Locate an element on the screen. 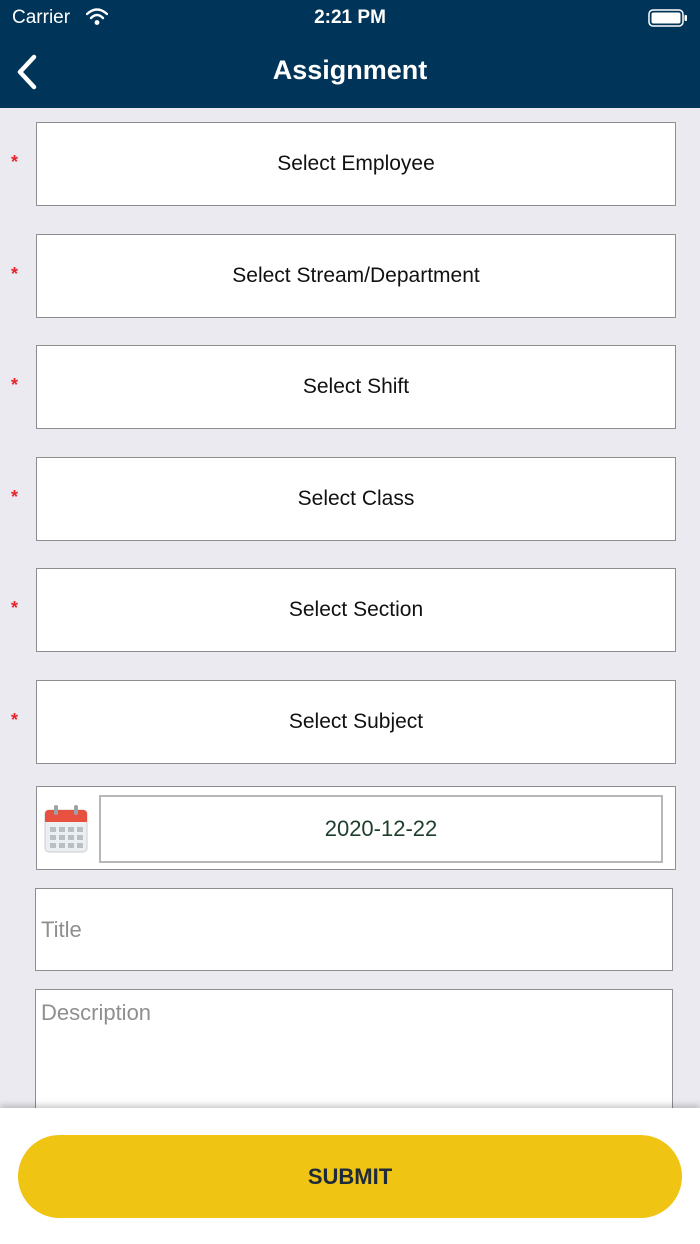 The image size is (700, 1244). clock-time: 2:21 PM is located at coordinates (350, 17).